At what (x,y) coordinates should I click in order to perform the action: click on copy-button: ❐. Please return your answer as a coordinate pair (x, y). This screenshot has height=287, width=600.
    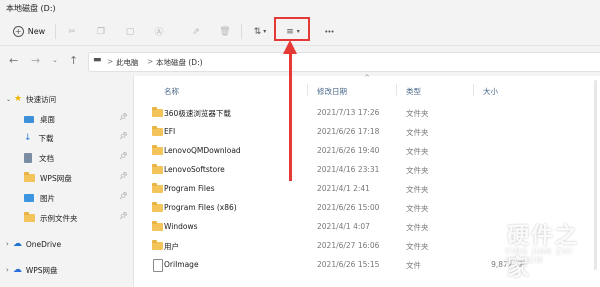
    Looking at the image, I should click on (101, 31).